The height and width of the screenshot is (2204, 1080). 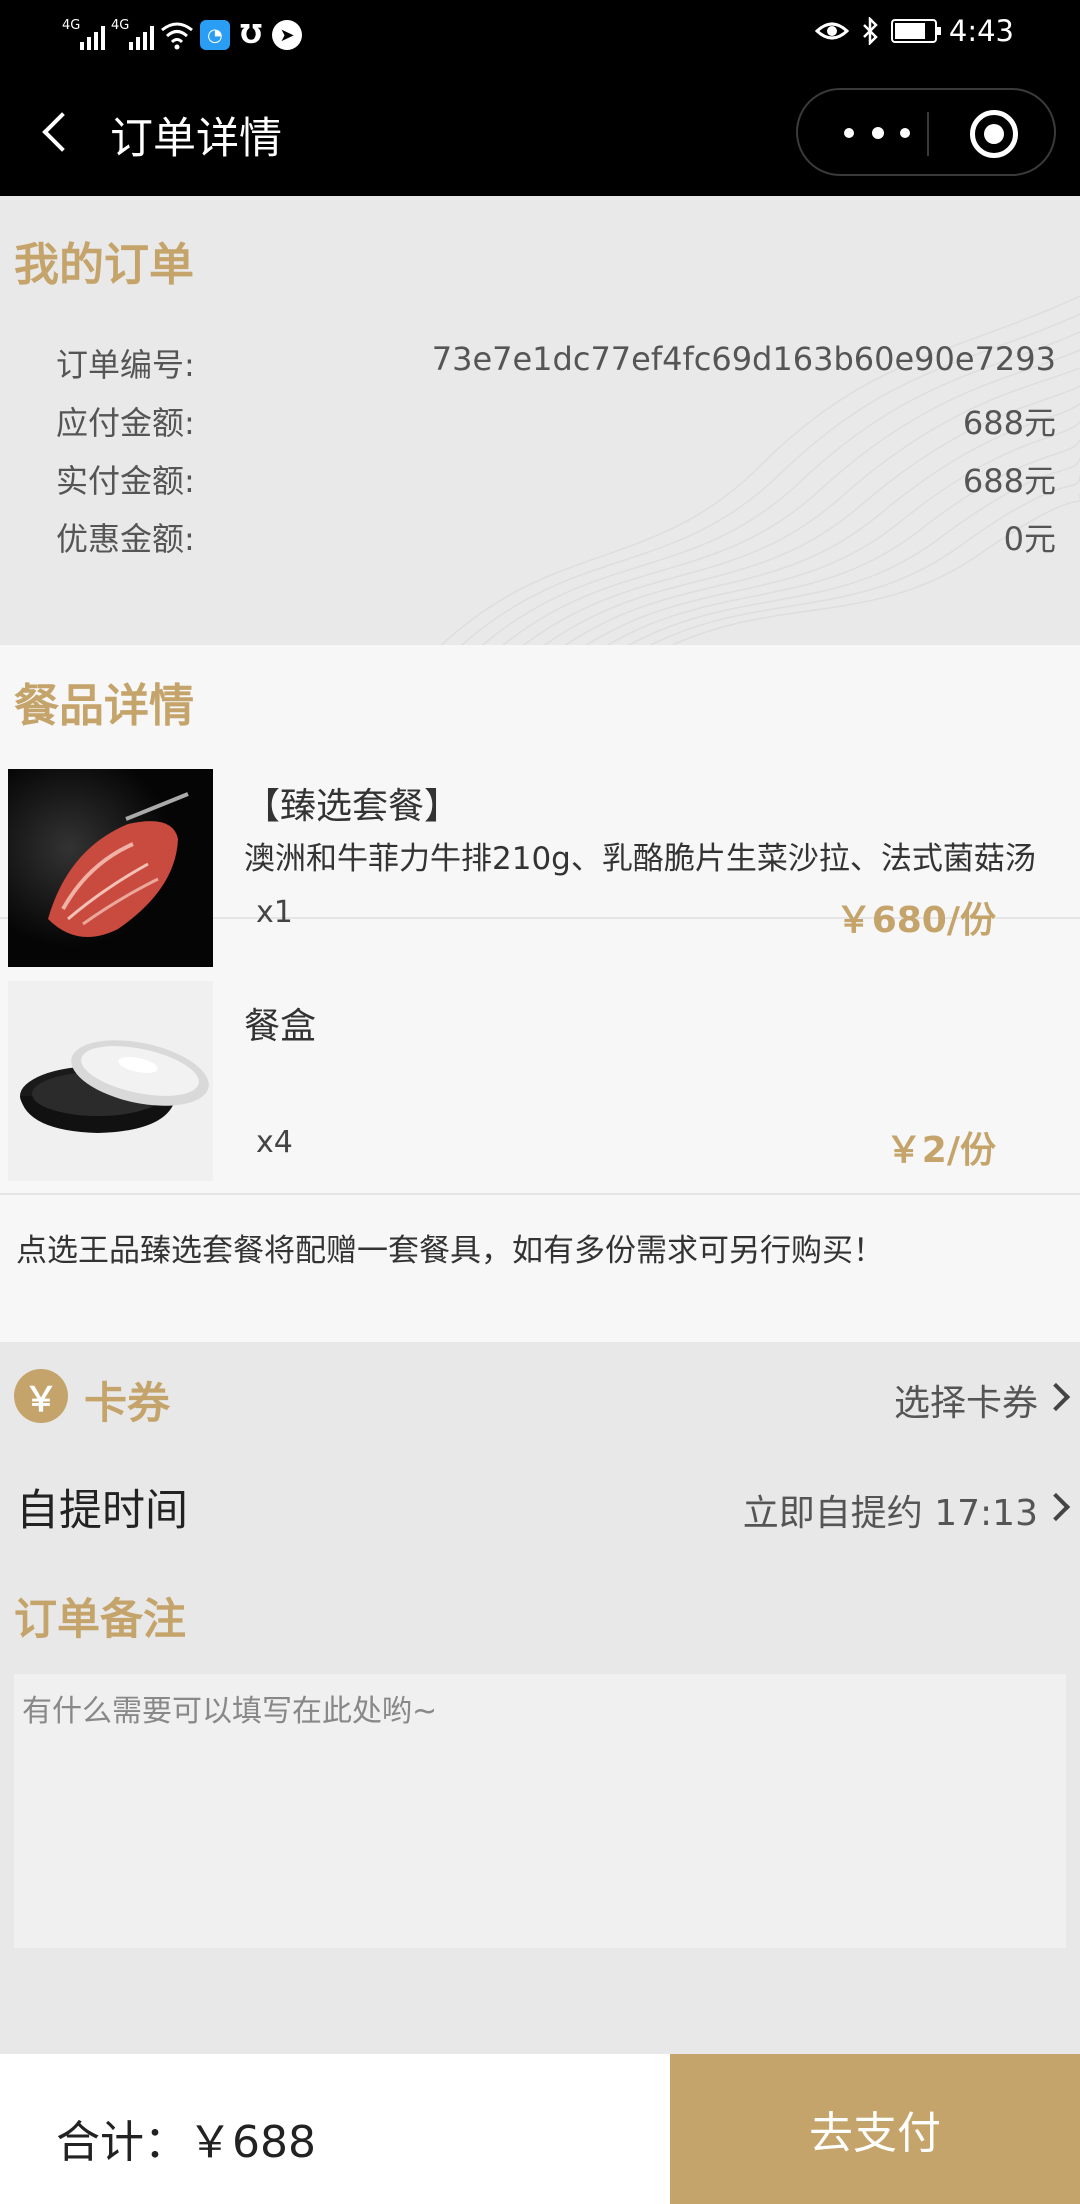 I want to click on food-section-title: 餐品详情, so click(x=104, y=705).